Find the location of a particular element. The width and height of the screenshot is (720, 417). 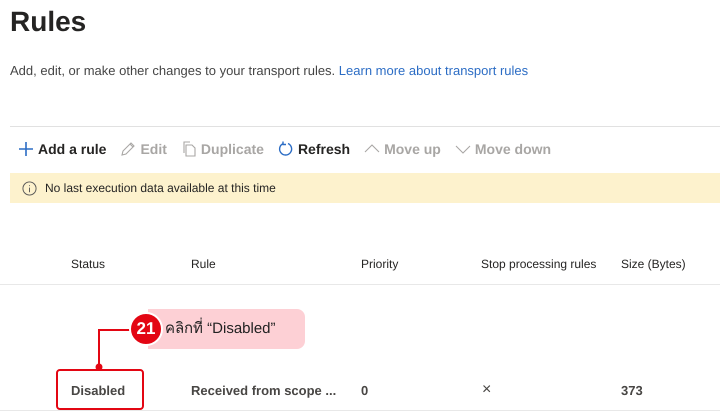

info-icon is located at coordinates (29, 188).